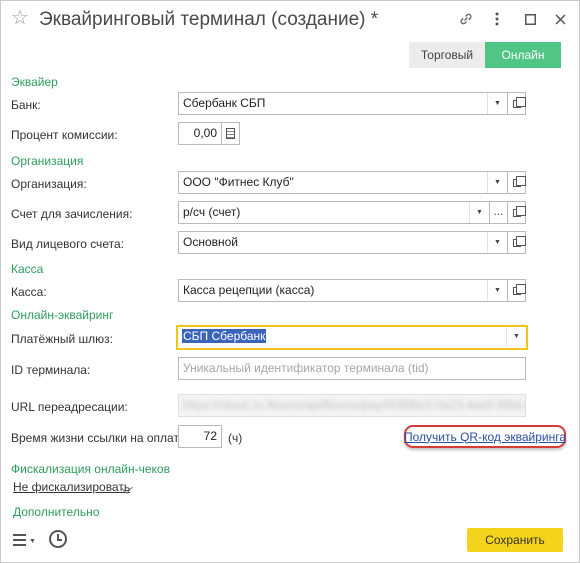  I want to click on more-vertical-icon, so click(497, 19).